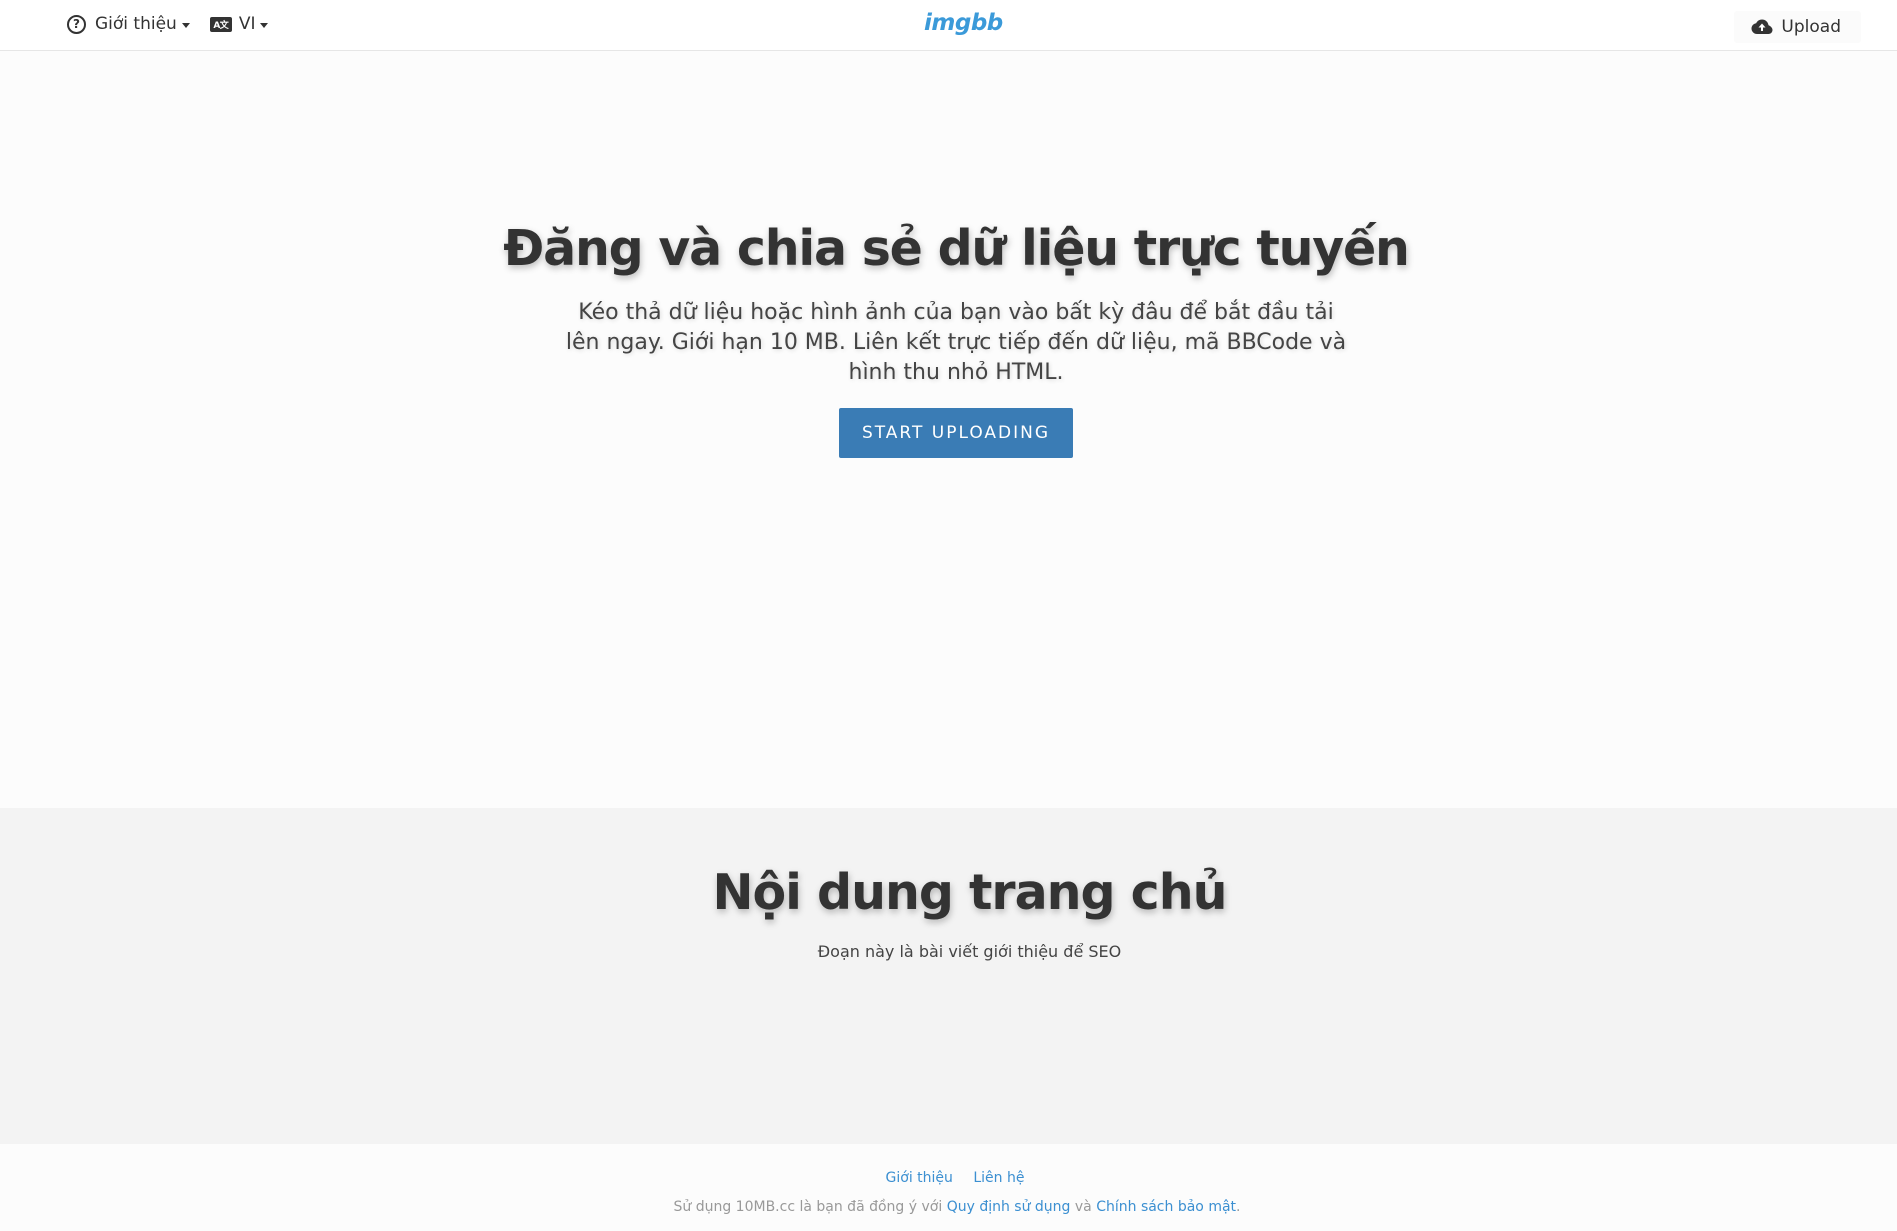 The height and width of the screenshot is (1231, 1897). What do you see at coordinates (956, 248) in the screenshot?
I see `hero-title: Đăng và chia sẻ dữ liệu trực tuyến` at bounding box center [956, 248].